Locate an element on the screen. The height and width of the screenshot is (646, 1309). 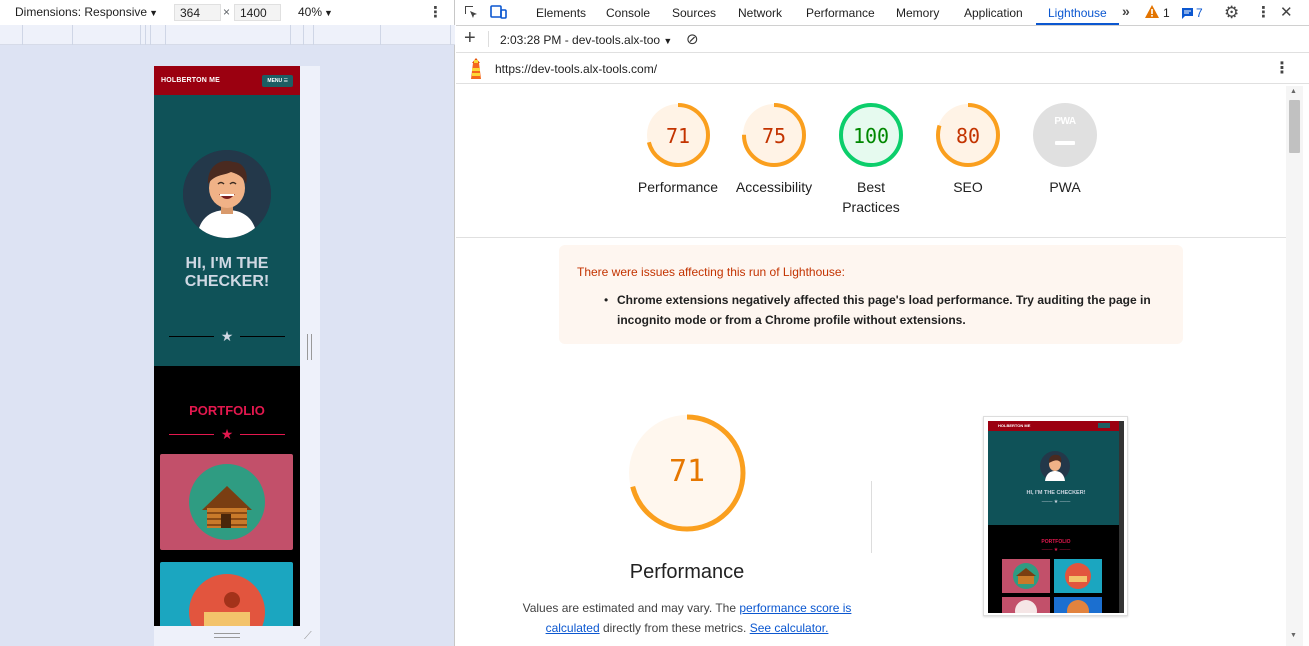
site-hero: HI, I'M THE CHECKER! ★ is located at coordinates (227, 230).